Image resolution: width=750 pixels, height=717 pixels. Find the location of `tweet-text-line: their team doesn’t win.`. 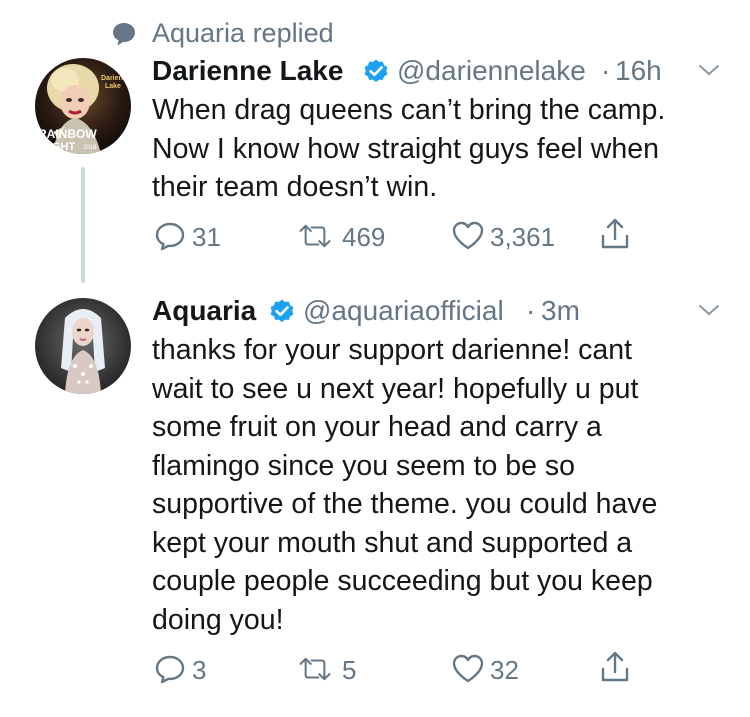

tweet-text-line: their team doesn’t win. is located at coordinates (295, 187).